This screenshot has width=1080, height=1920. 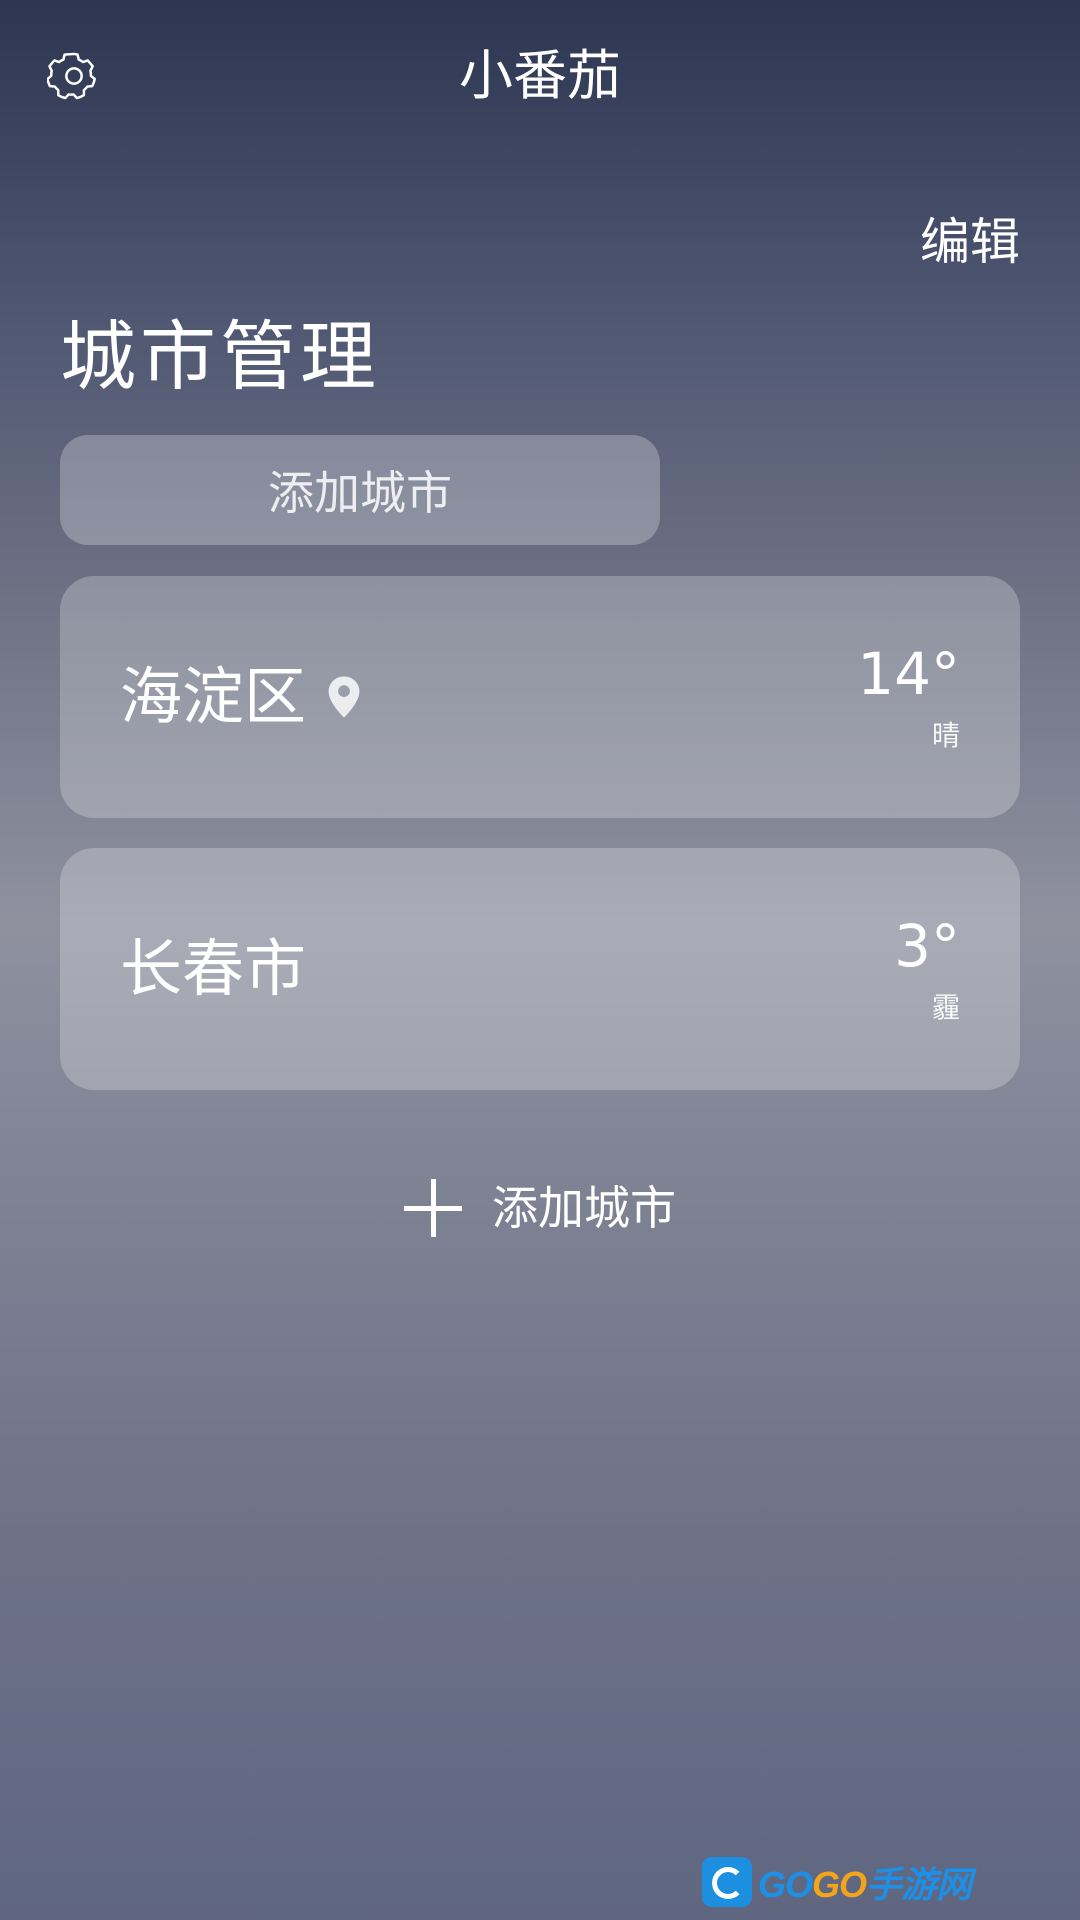 What do you see at coordinates (344, 697) in the screenshot?
I see `location-pin-icon` at bounding box center [344, 697].